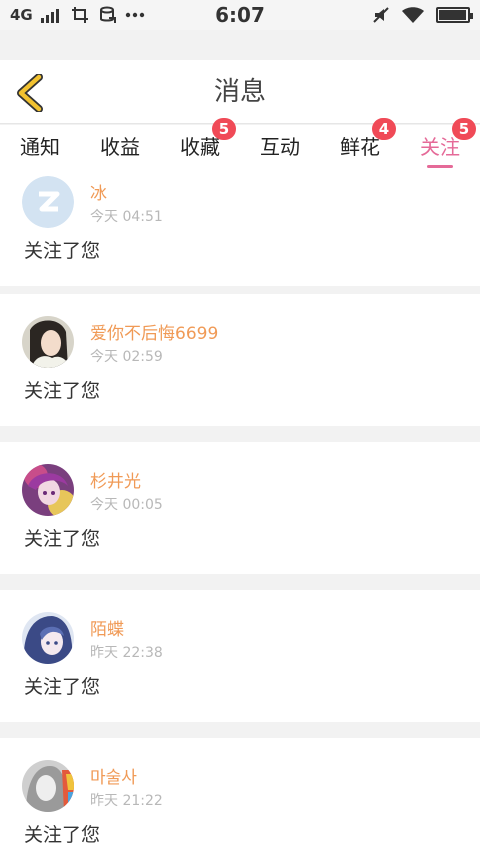  I want to click on active-tab-indicator, so click(440, 166).